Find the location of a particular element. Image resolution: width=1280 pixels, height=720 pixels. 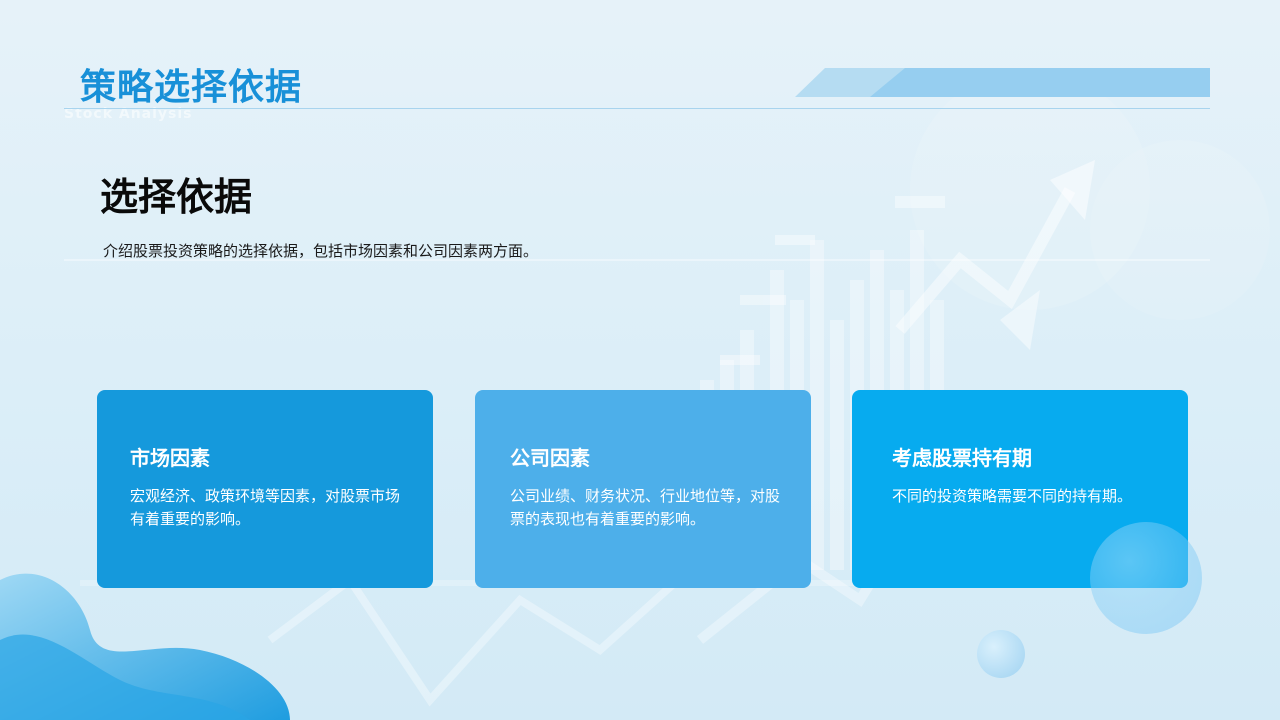

card-market-factors: 市场因素 宏观经济、政策环境等因素，对股票市场有着重要的影响。 is located at coordinates (265, 489).